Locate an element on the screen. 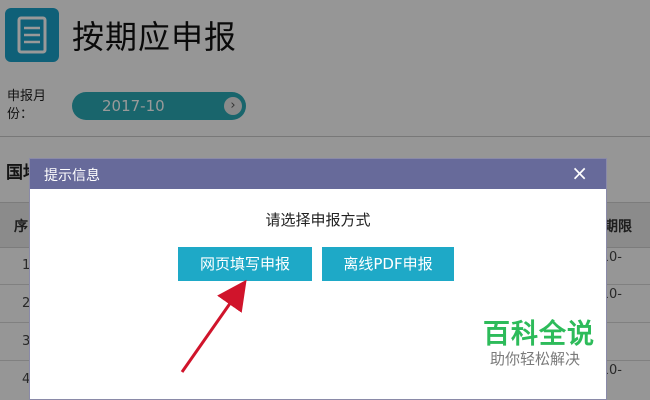 Image resolution: width=650 pixels, height=400 pixels. offline-pdf-declare-button: 离线PDF申报 is located at coordinates (388, 264).